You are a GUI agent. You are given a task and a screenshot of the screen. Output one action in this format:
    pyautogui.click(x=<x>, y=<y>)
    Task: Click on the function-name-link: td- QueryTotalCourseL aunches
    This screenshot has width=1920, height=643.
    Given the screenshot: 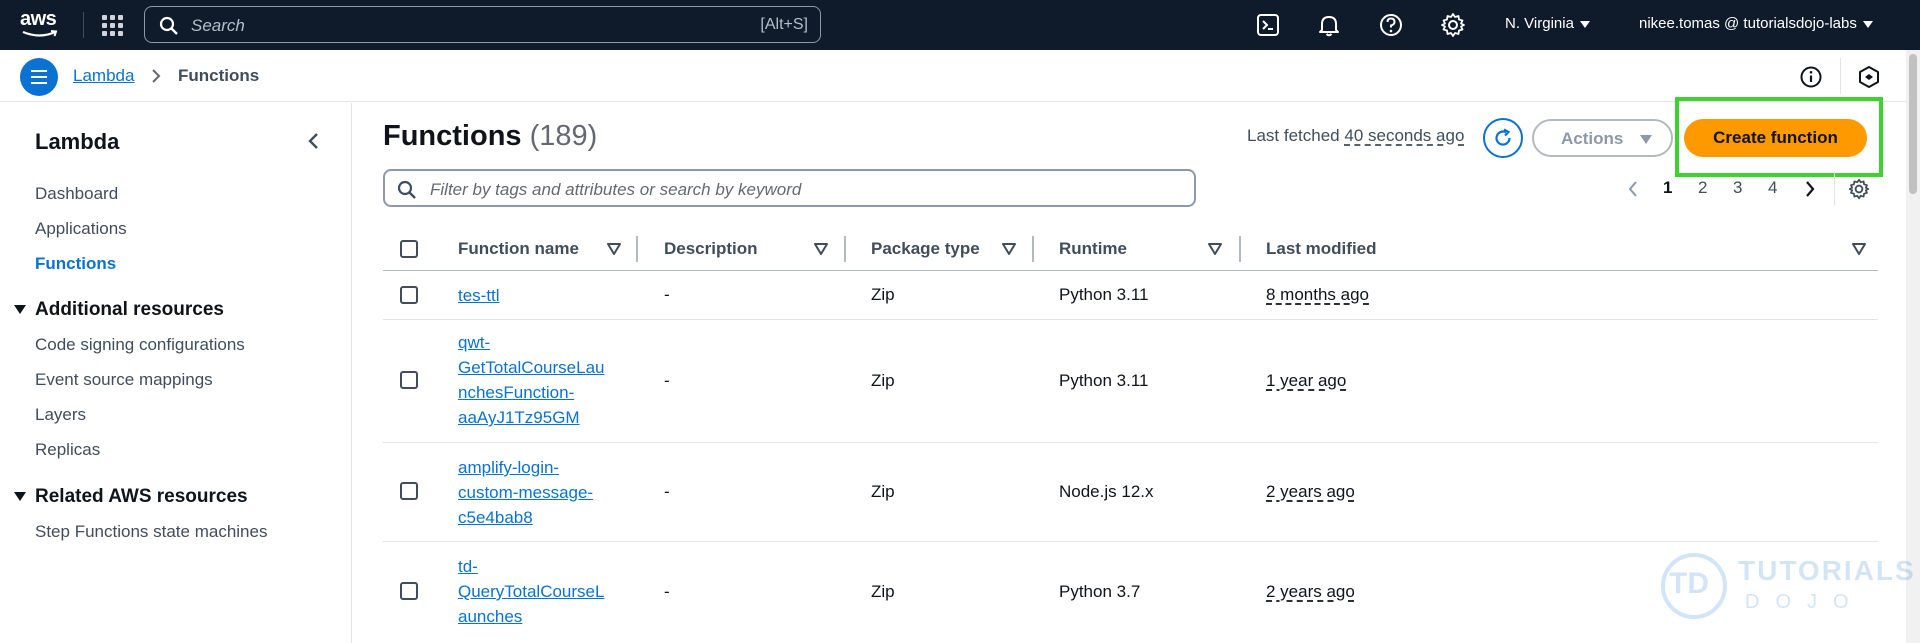 What is the action you would take?
    pyautogui.click(x=538, y=591)
    